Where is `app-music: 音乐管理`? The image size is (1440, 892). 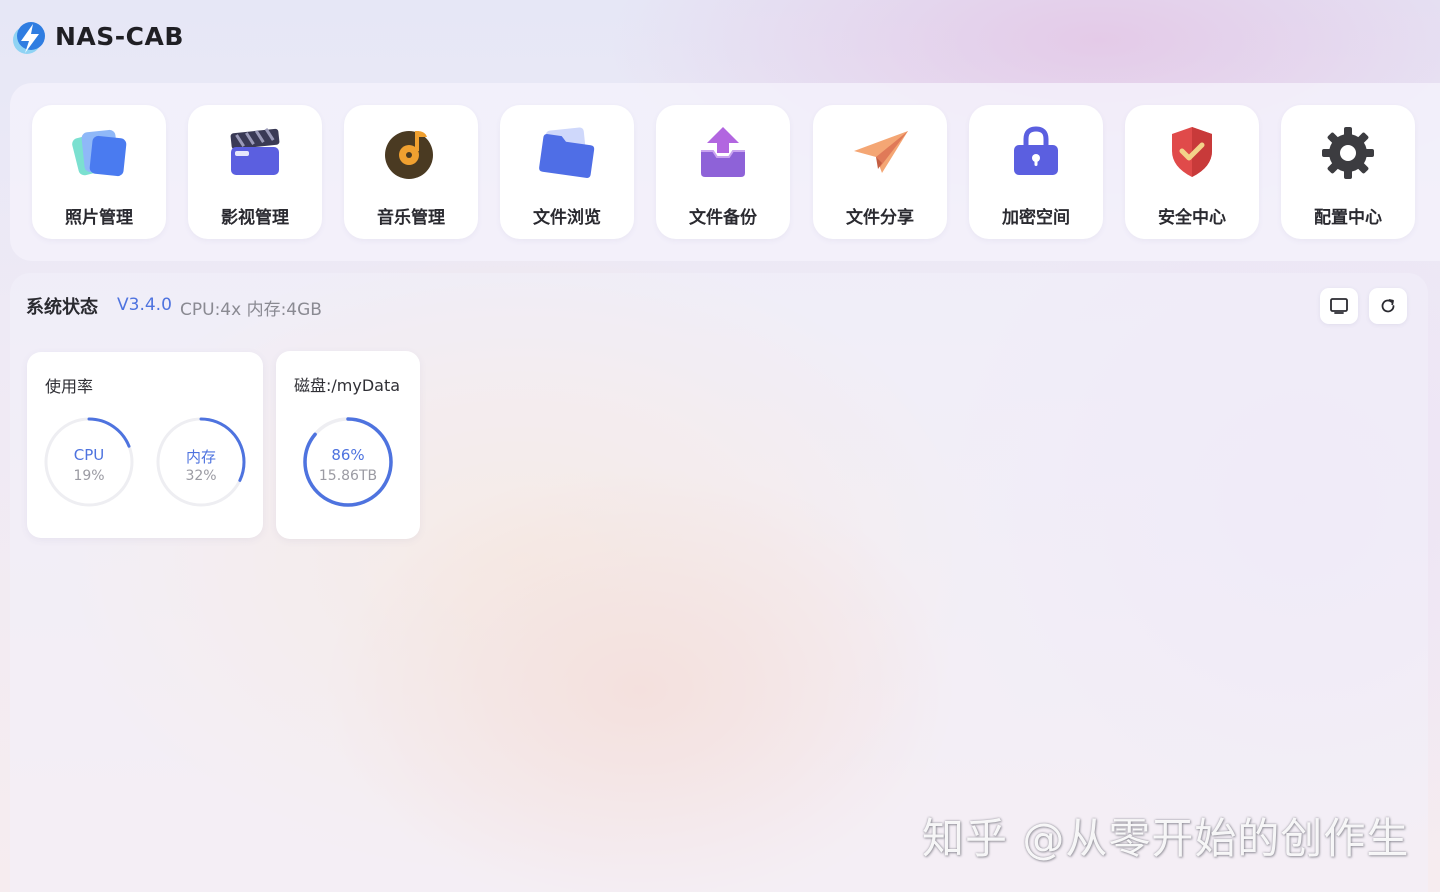
app-music: 音乐管理 is located at coordinates (411, 172).